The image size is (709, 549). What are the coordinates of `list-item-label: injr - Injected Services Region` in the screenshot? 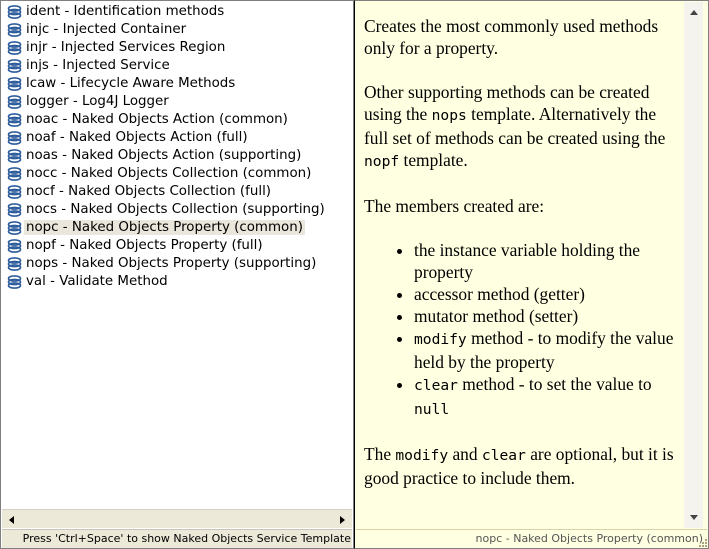 It's located at (126, 47).